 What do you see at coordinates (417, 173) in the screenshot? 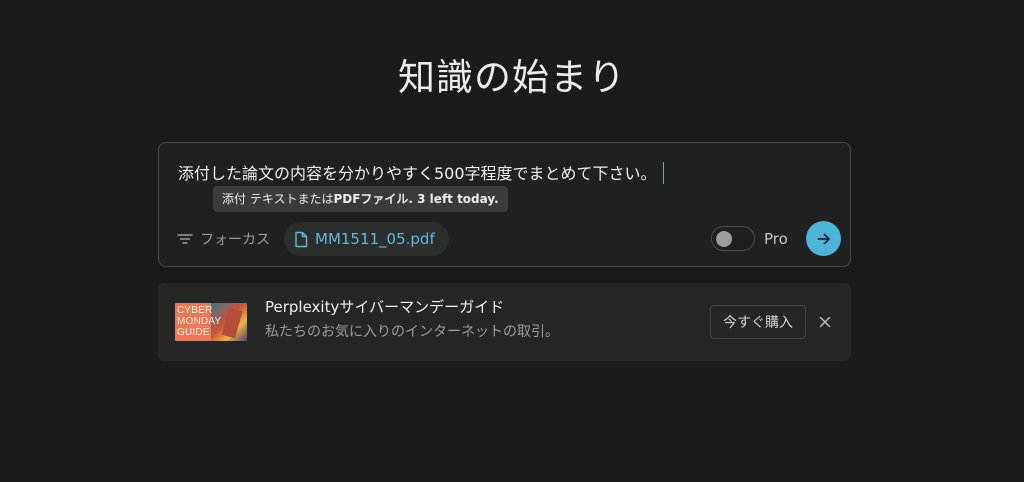
I see `query-text: 添付した論文の内容を分かりやすく500字程度でまとめて下さい。` at bounding box center [417, 173].